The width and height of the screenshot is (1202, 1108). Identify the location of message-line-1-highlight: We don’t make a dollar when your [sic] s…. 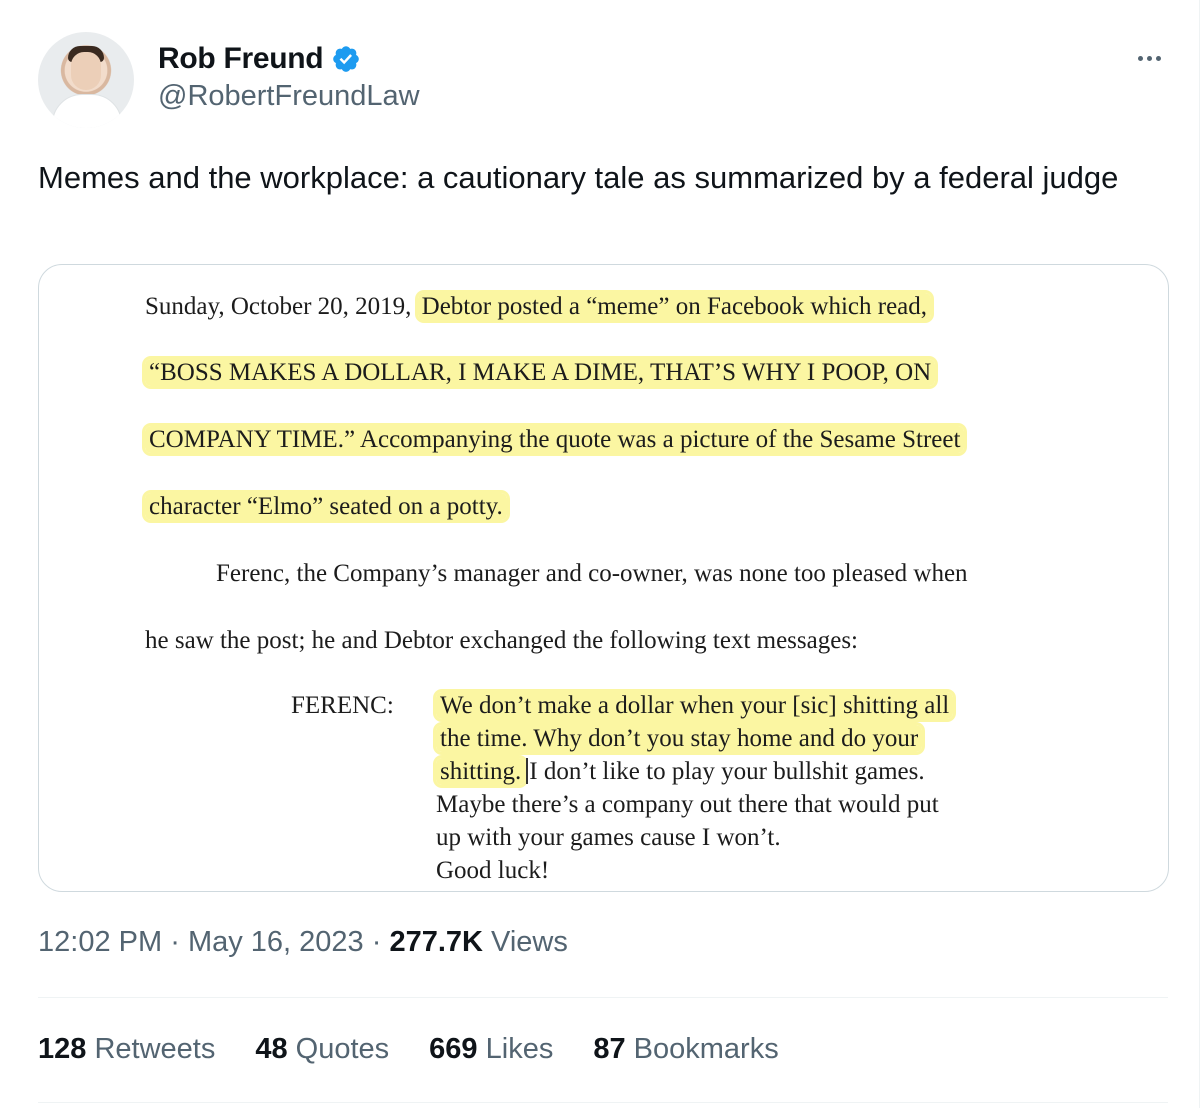
(695, 705).